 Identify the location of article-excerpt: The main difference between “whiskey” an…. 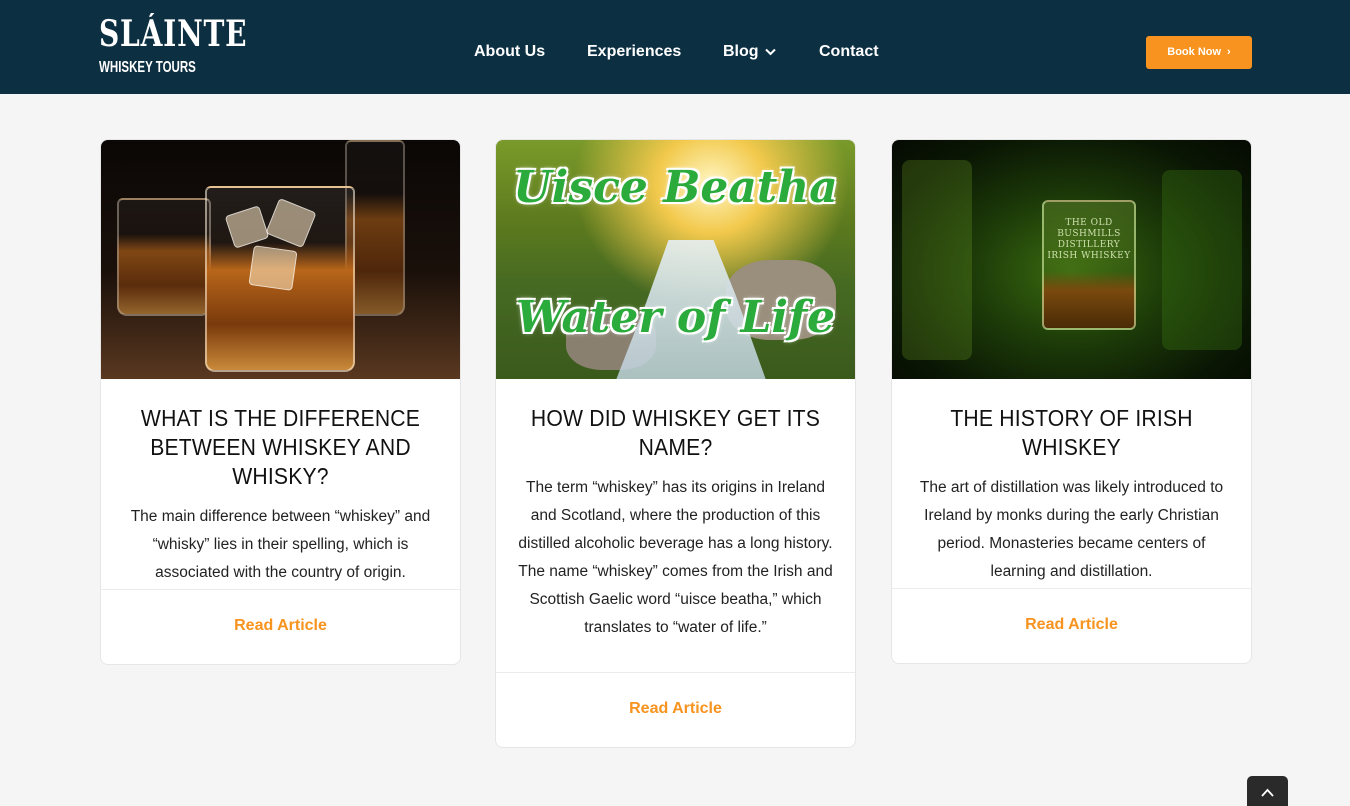
(280, 544).